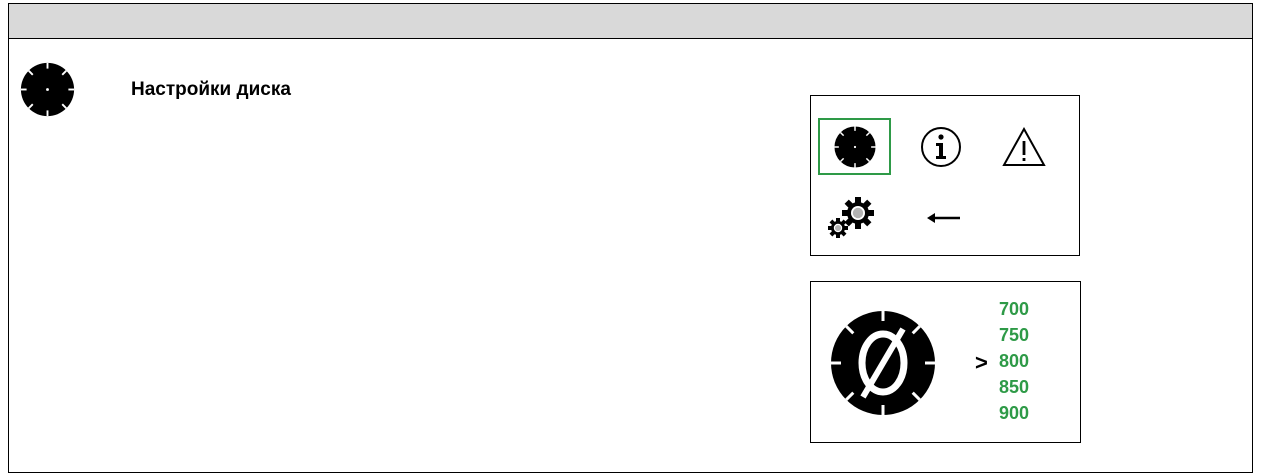  What do you see at coordinates (630, 21) in the screenshot?
I see `header-bar` at bounding box center [630, 21].